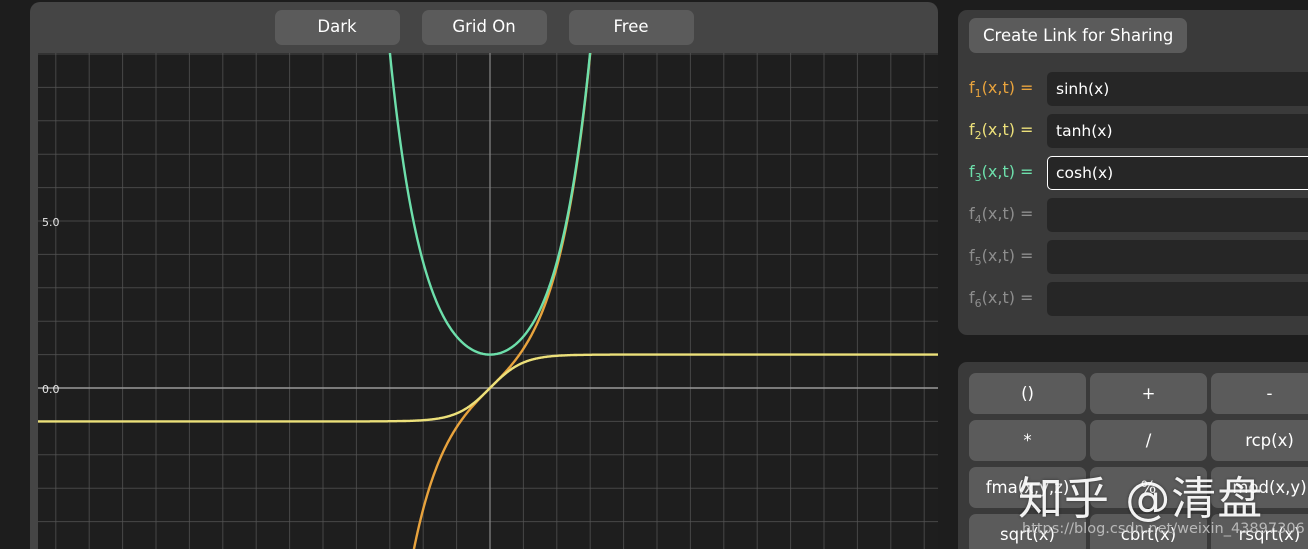 The image size is (1308, 549). I want to click on create-share-link-button: Create Link for Sharing, so click(1078, 35).